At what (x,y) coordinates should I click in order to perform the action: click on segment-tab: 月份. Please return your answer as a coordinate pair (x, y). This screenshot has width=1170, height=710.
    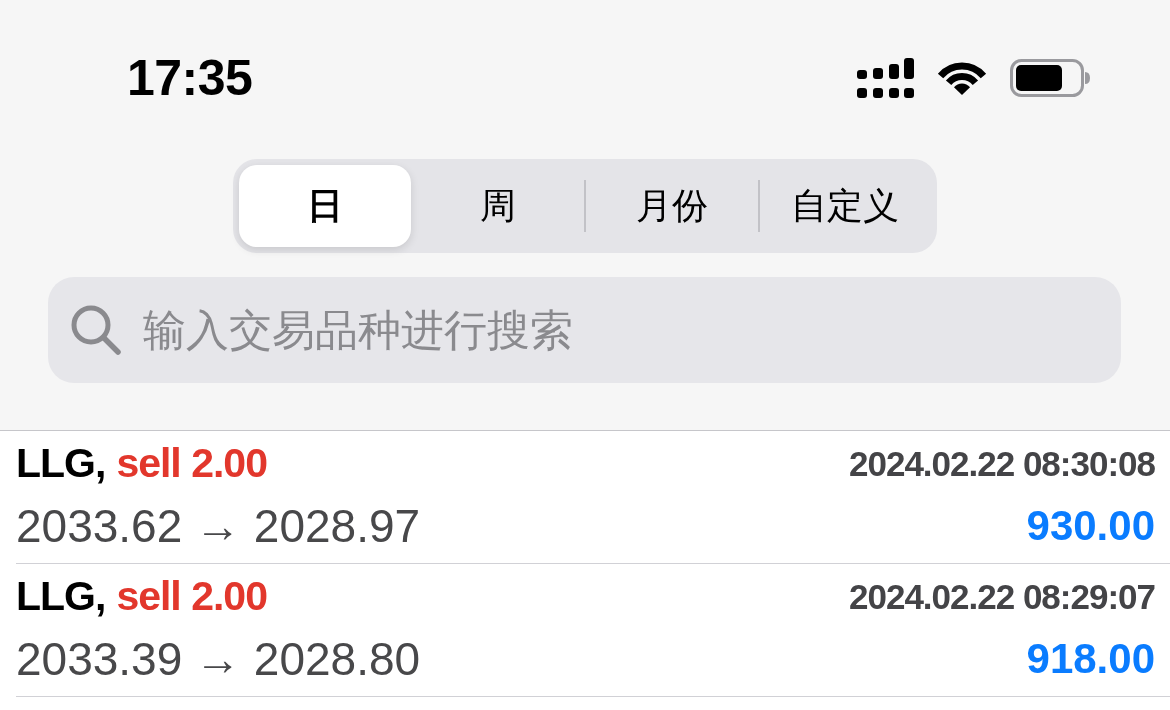
    Looking at the image, I should click on (672, 206).